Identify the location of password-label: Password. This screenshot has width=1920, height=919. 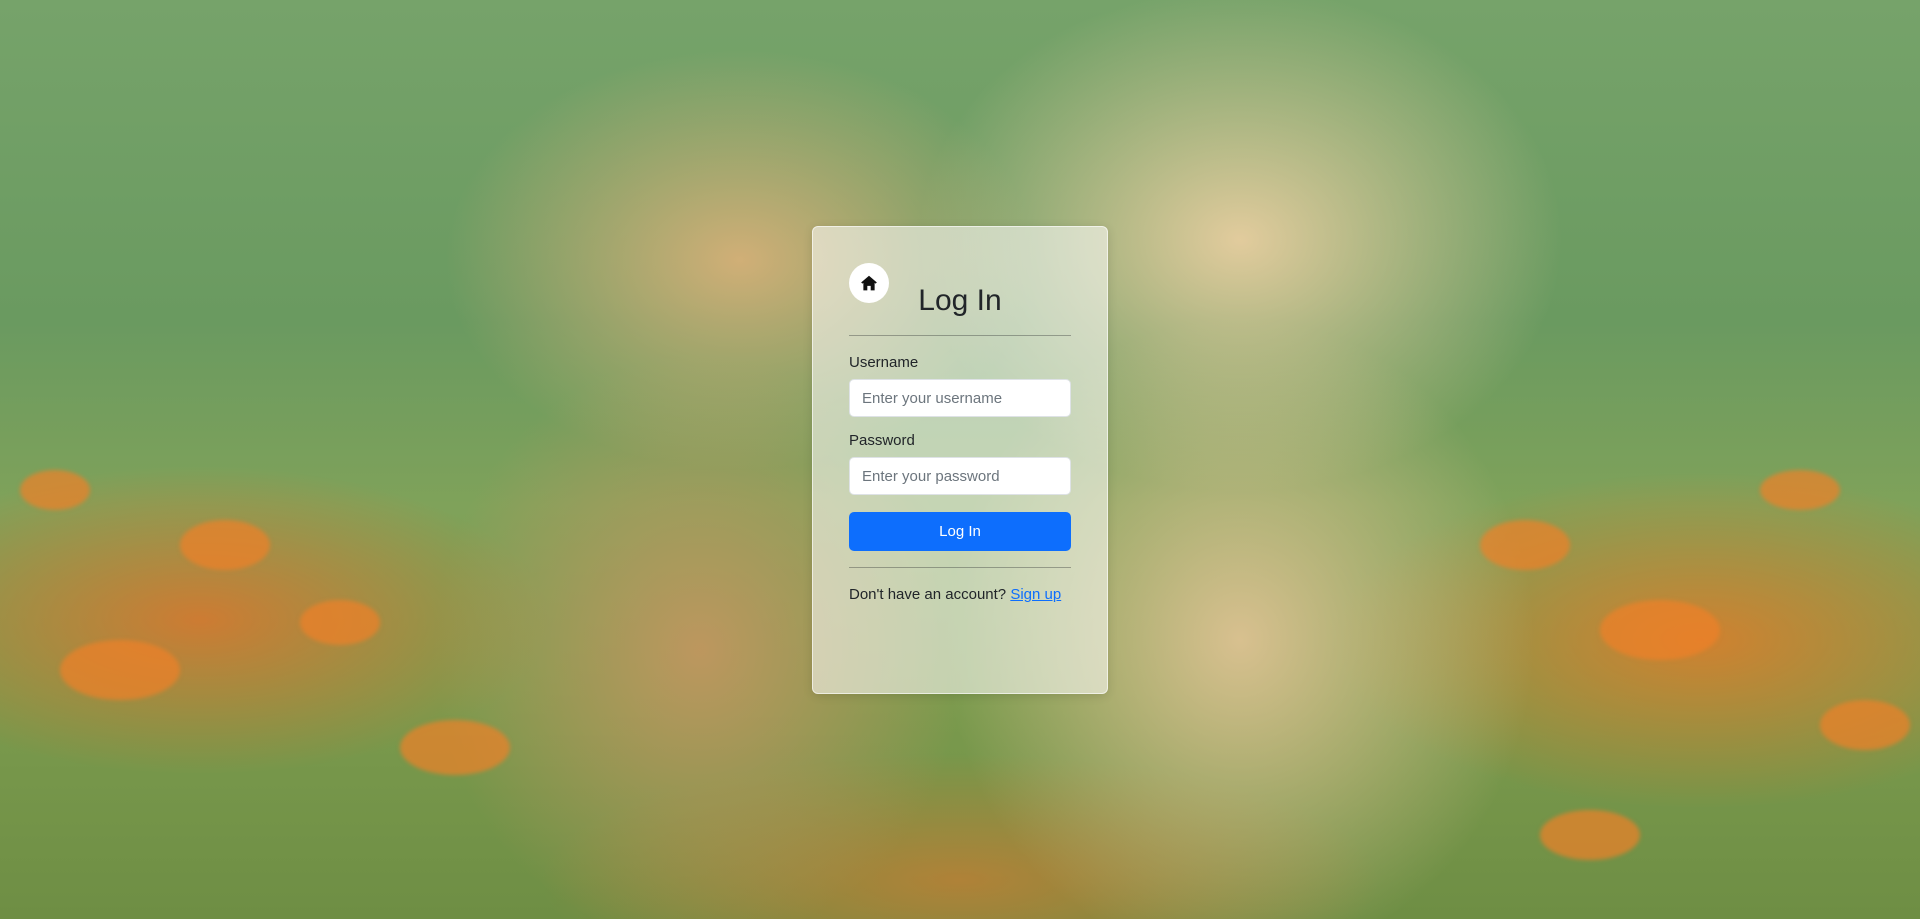
(882, 440).